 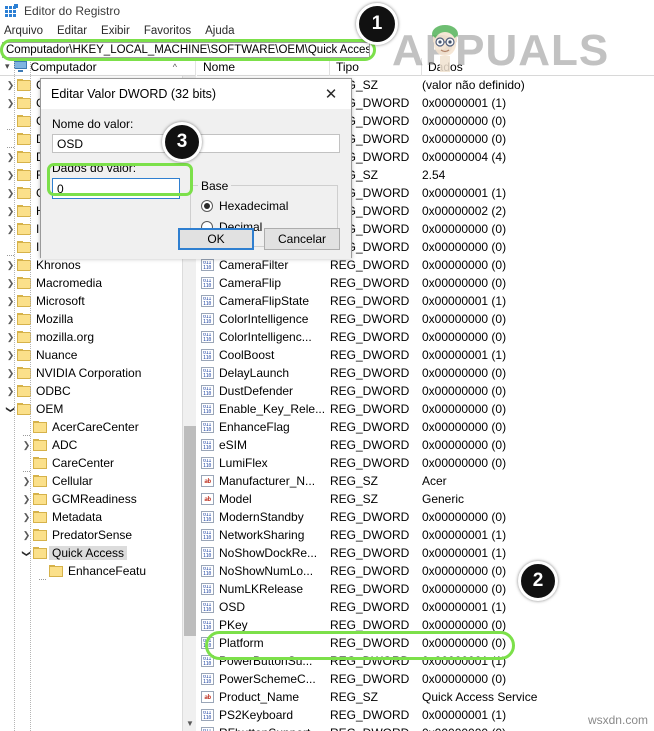 I want to click on value-data-input: 0, so click(x=116, y=188).